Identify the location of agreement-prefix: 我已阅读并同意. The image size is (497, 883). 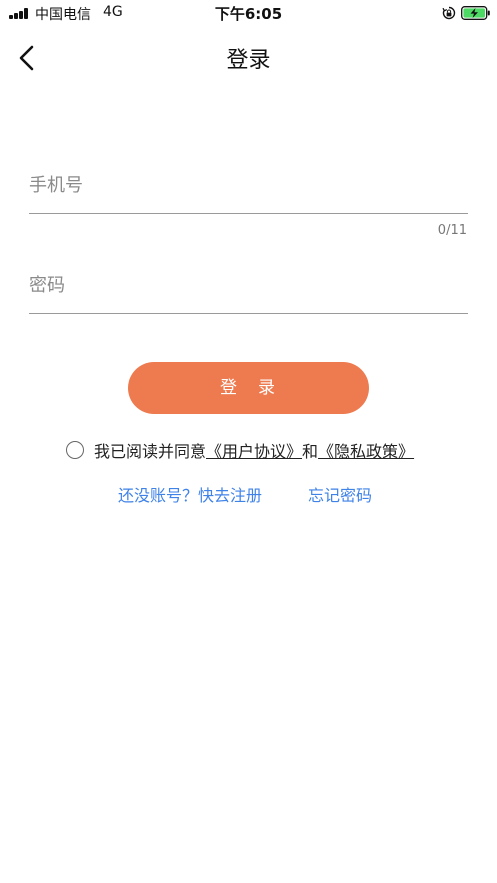
(150, 451).